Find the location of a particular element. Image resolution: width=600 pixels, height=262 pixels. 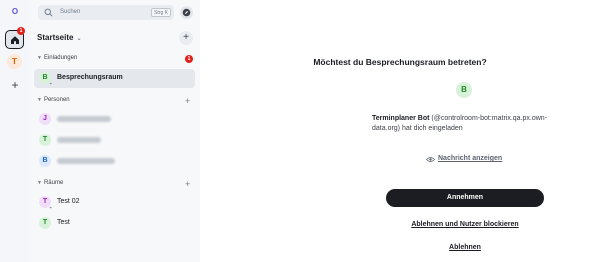

section-header-rooms: ▼ Räume is located at coordinates (50, 183).